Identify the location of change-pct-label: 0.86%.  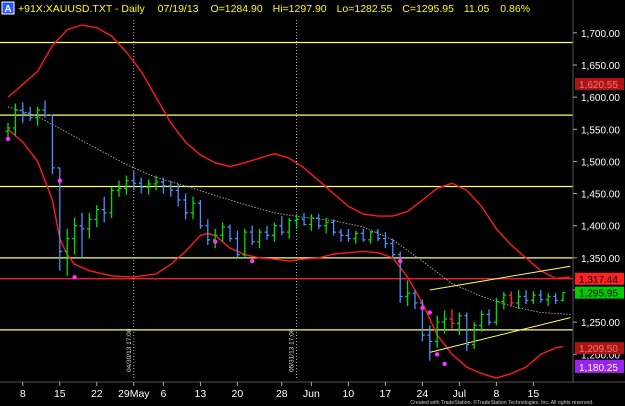
(515, 9).